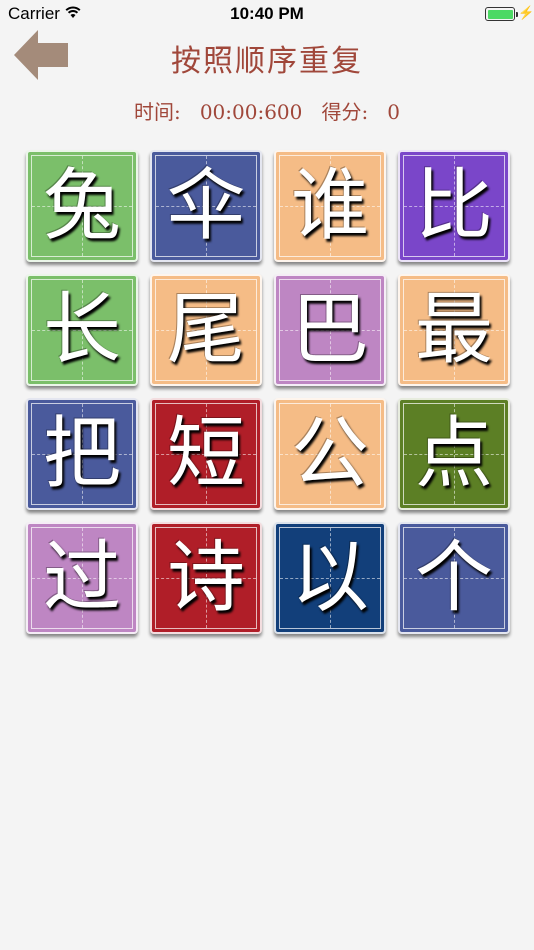 This screenshot has height=950, width=534. I want to click on tile-character: 过, so click(81, 578).